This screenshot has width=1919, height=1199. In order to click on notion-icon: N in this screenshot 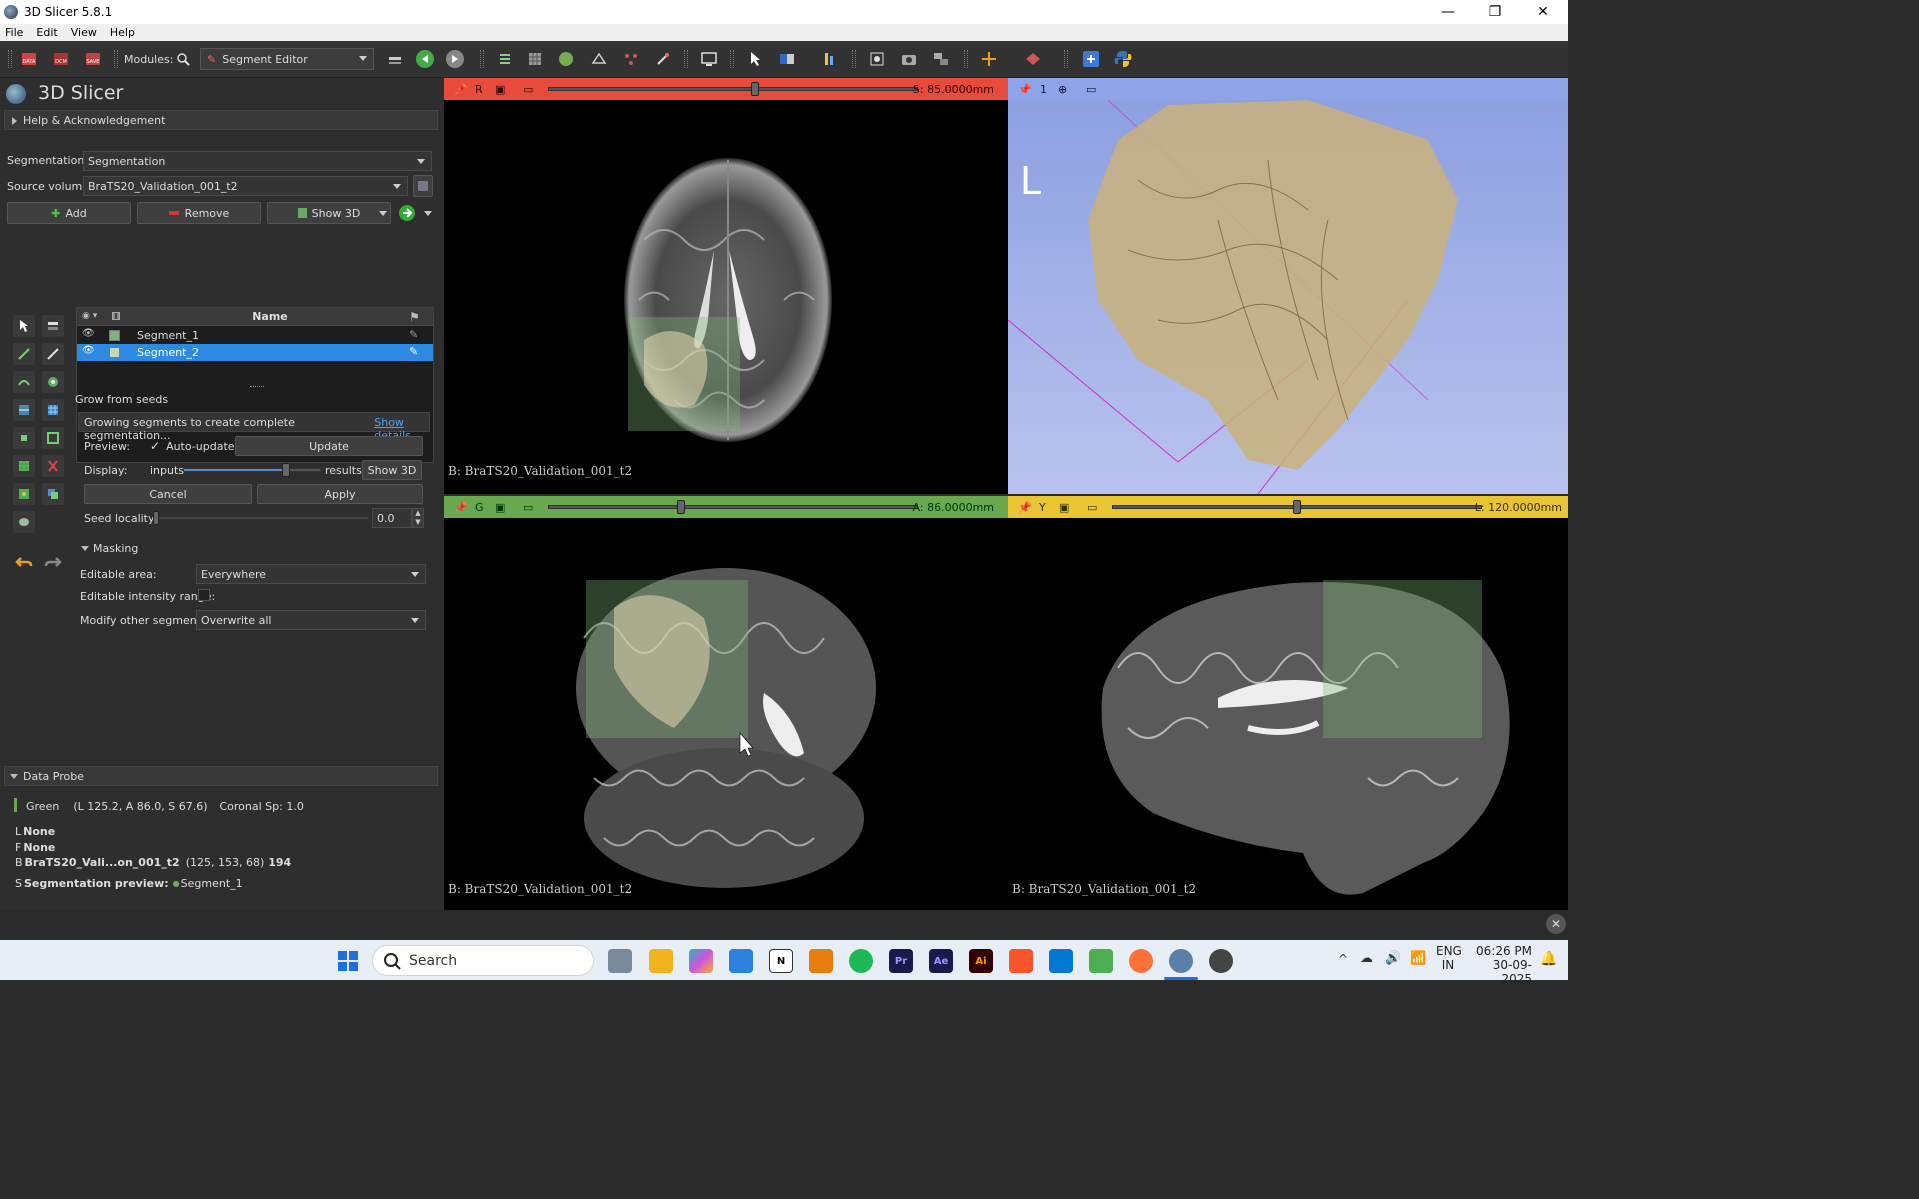, I will do `click(781, 961)`.